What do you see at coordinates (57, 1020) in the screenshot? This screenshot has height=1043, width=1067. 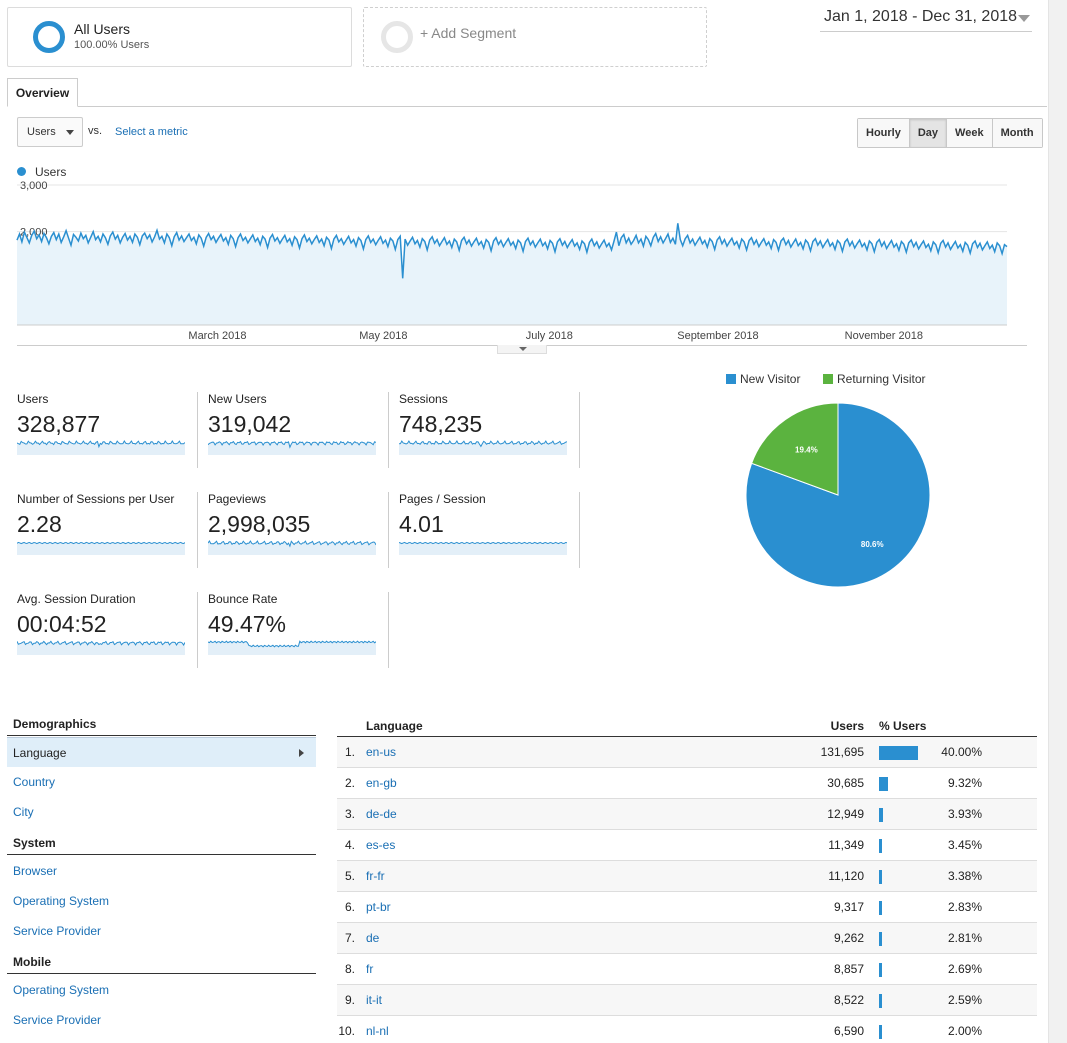 I see `sidebar-item-label: Service Provider` at bounding box center [57, 1020].